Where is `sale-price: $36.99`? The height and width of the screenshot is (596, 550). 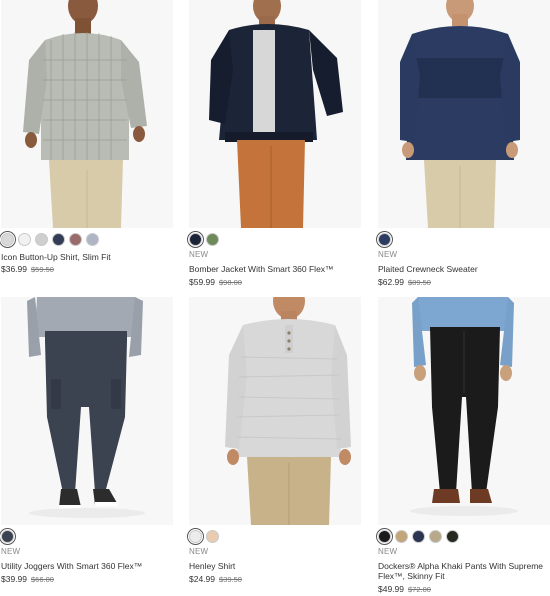 sale-price: $36.99 is located at coordinates (14, 269).